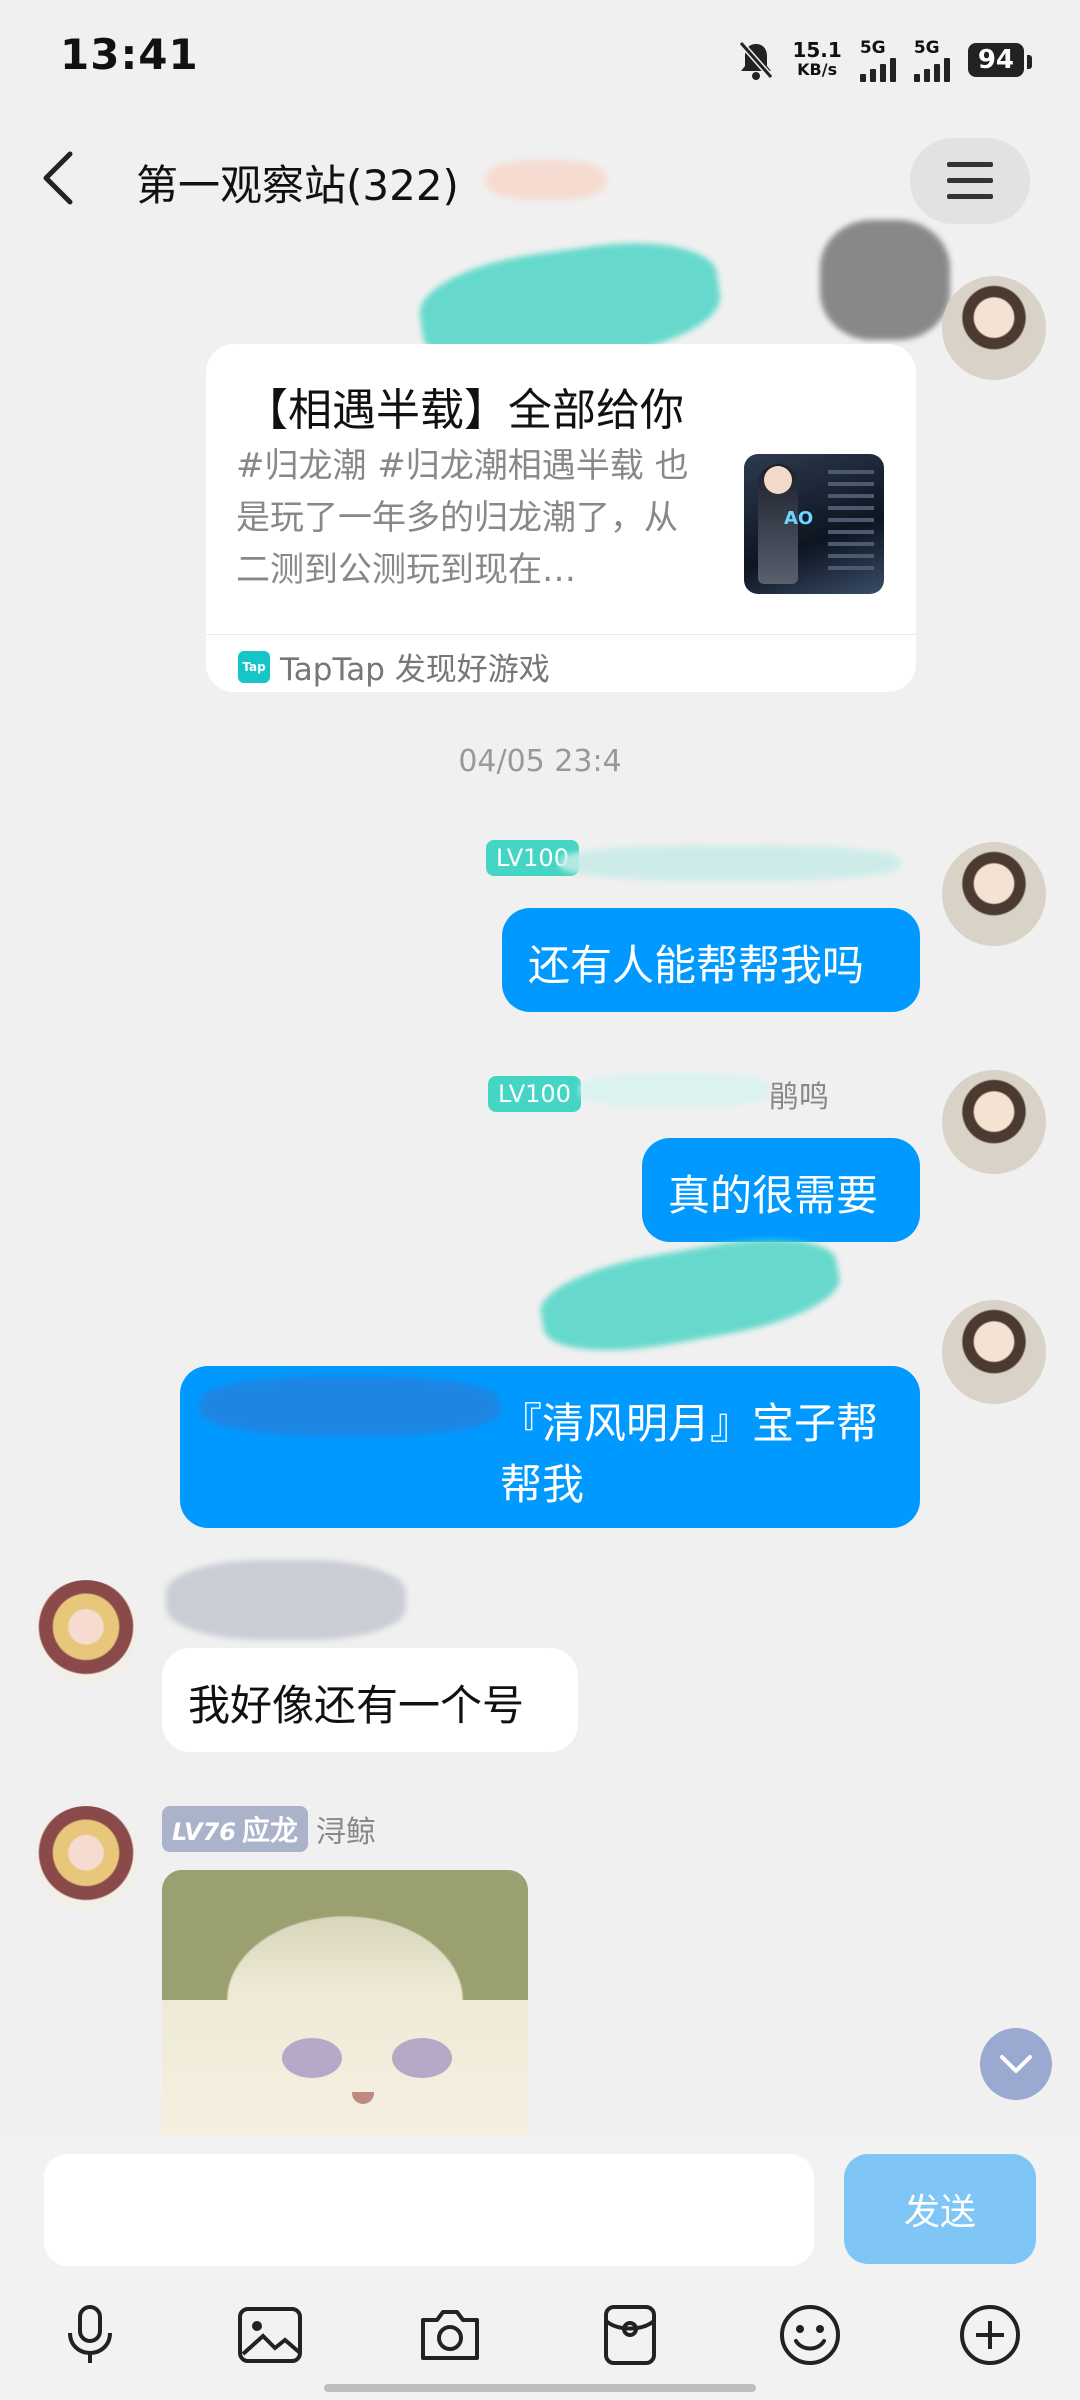 The height and width of the screenshot is (2400, 1080). What do you see at coordinates (204, 1832) in the screenshot?
I see `level-number: LV76` at bounding box center [204, 1832].